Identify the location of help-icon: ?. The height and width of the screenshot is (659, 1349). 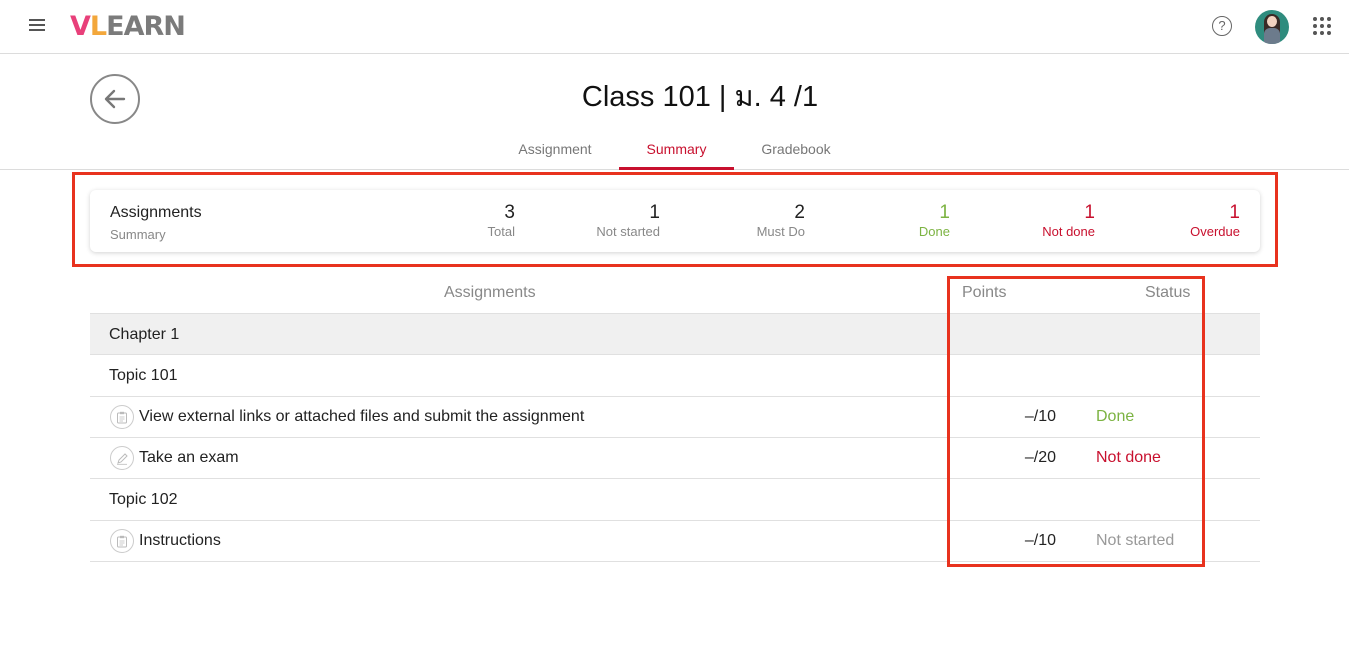
(1222, 26).